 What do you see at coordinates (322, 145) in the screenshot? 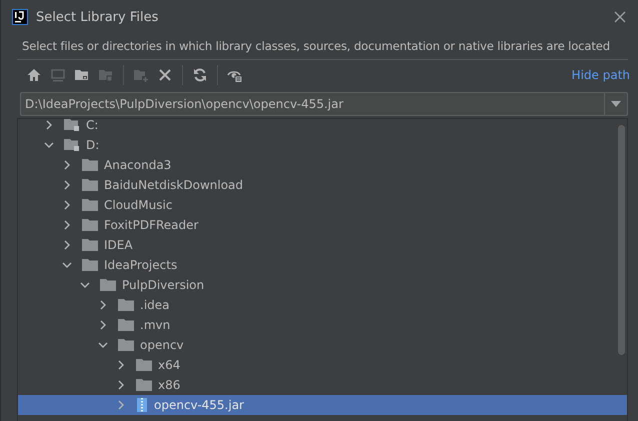
I see `tree-row: D:` at bounding box center [322, 145].